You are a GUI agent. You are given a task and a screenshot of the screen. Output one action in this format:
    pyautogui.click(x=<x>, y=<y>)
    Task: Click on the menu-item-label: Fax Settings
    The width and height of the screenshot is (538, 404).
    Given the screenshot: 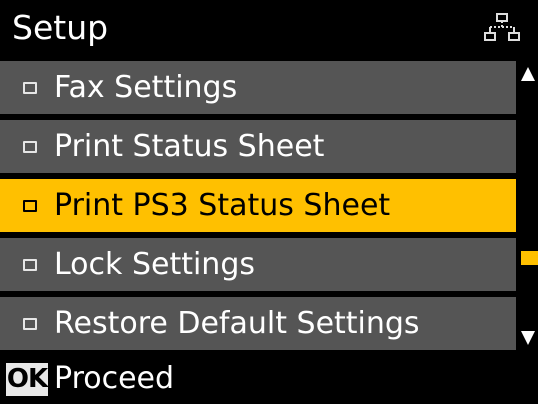 What is the action you would take?
    pyautogui.click(x=146, y=87)
    